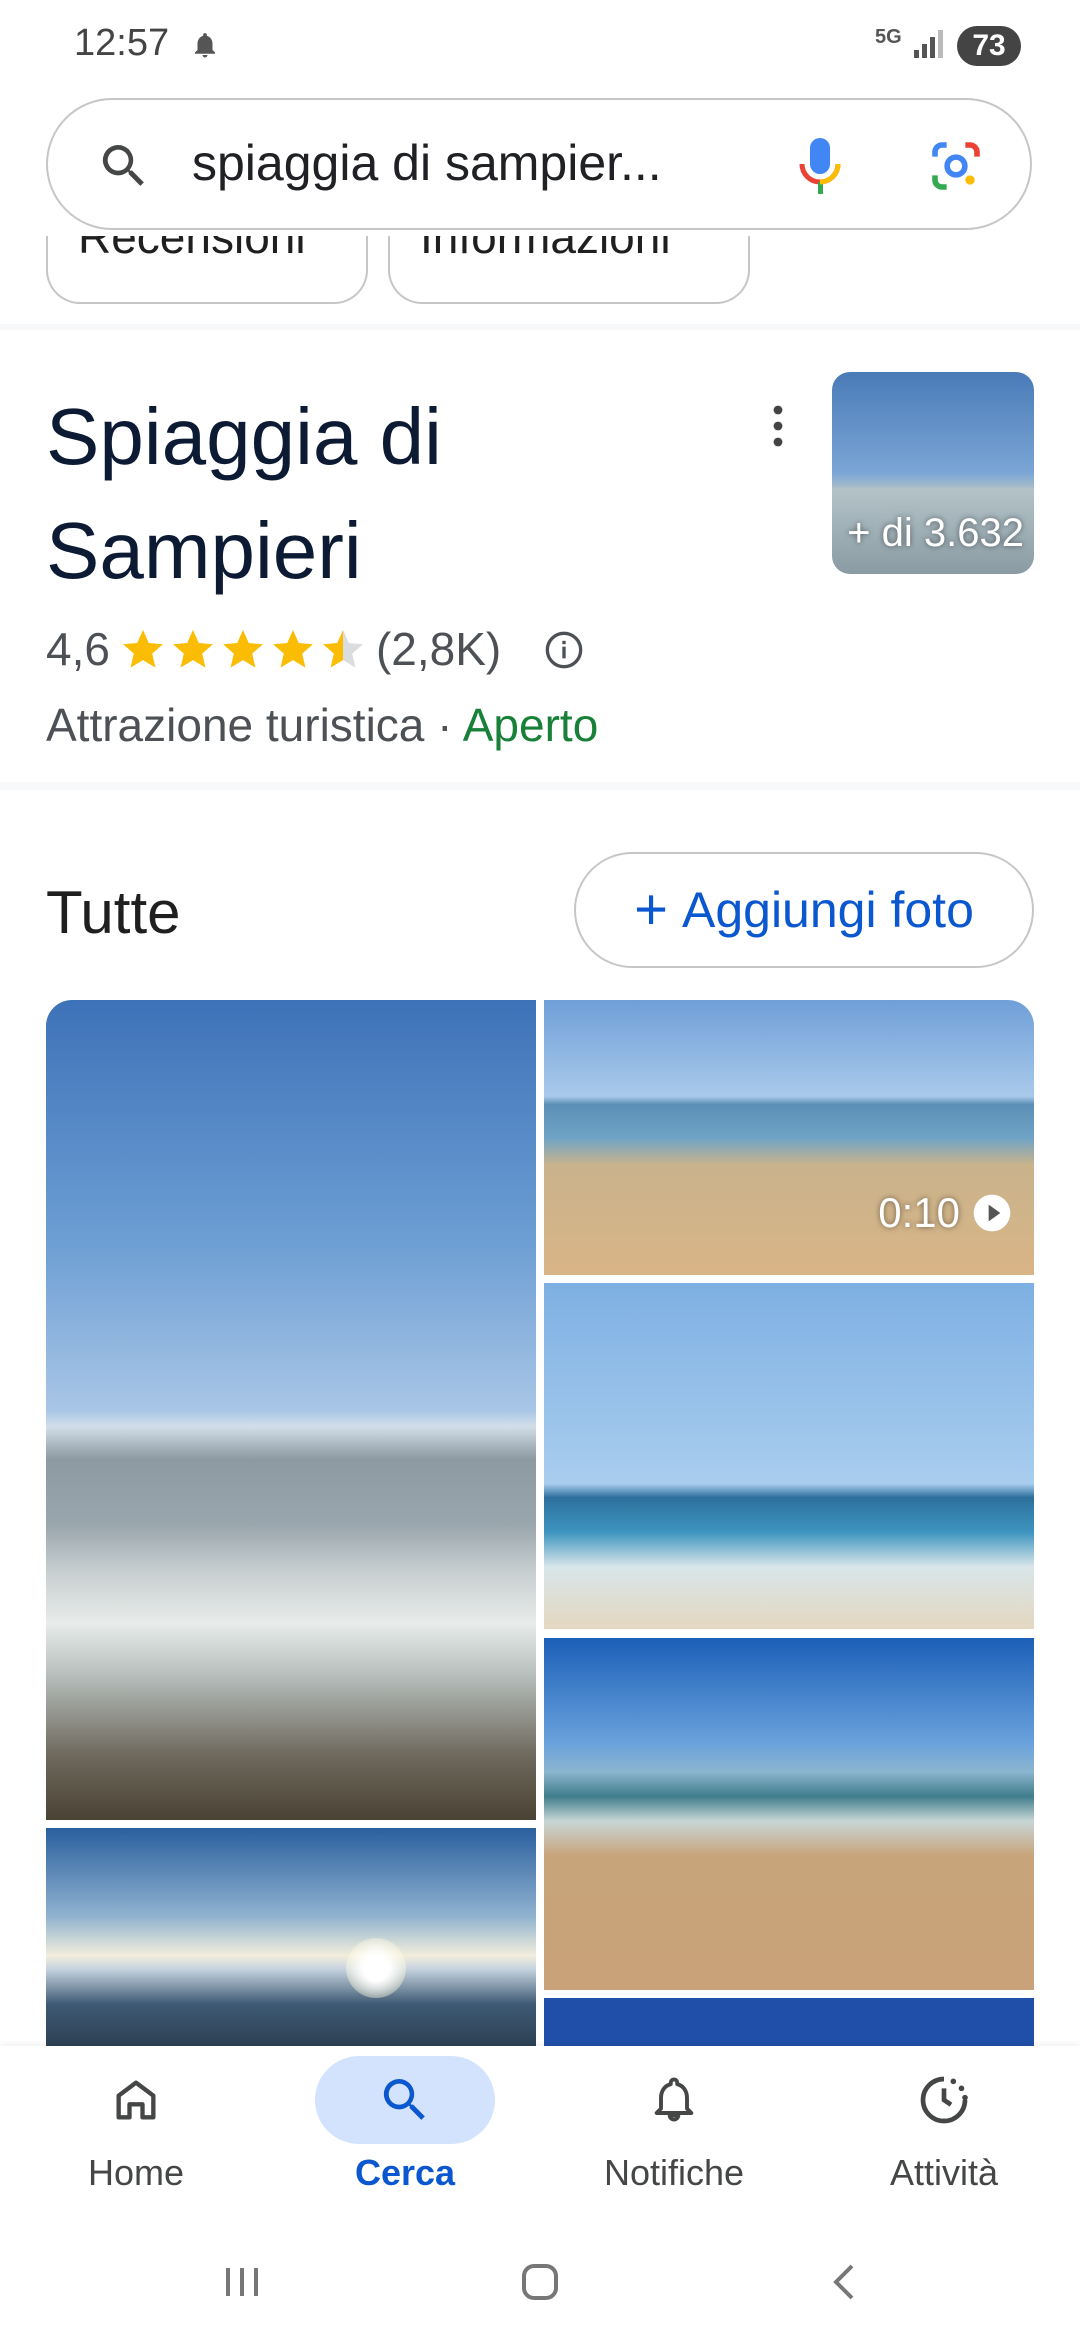 The height and width of the screenshot is (2340, 1080). I want to click on video-tile: 0:10, so click(789, 1137).